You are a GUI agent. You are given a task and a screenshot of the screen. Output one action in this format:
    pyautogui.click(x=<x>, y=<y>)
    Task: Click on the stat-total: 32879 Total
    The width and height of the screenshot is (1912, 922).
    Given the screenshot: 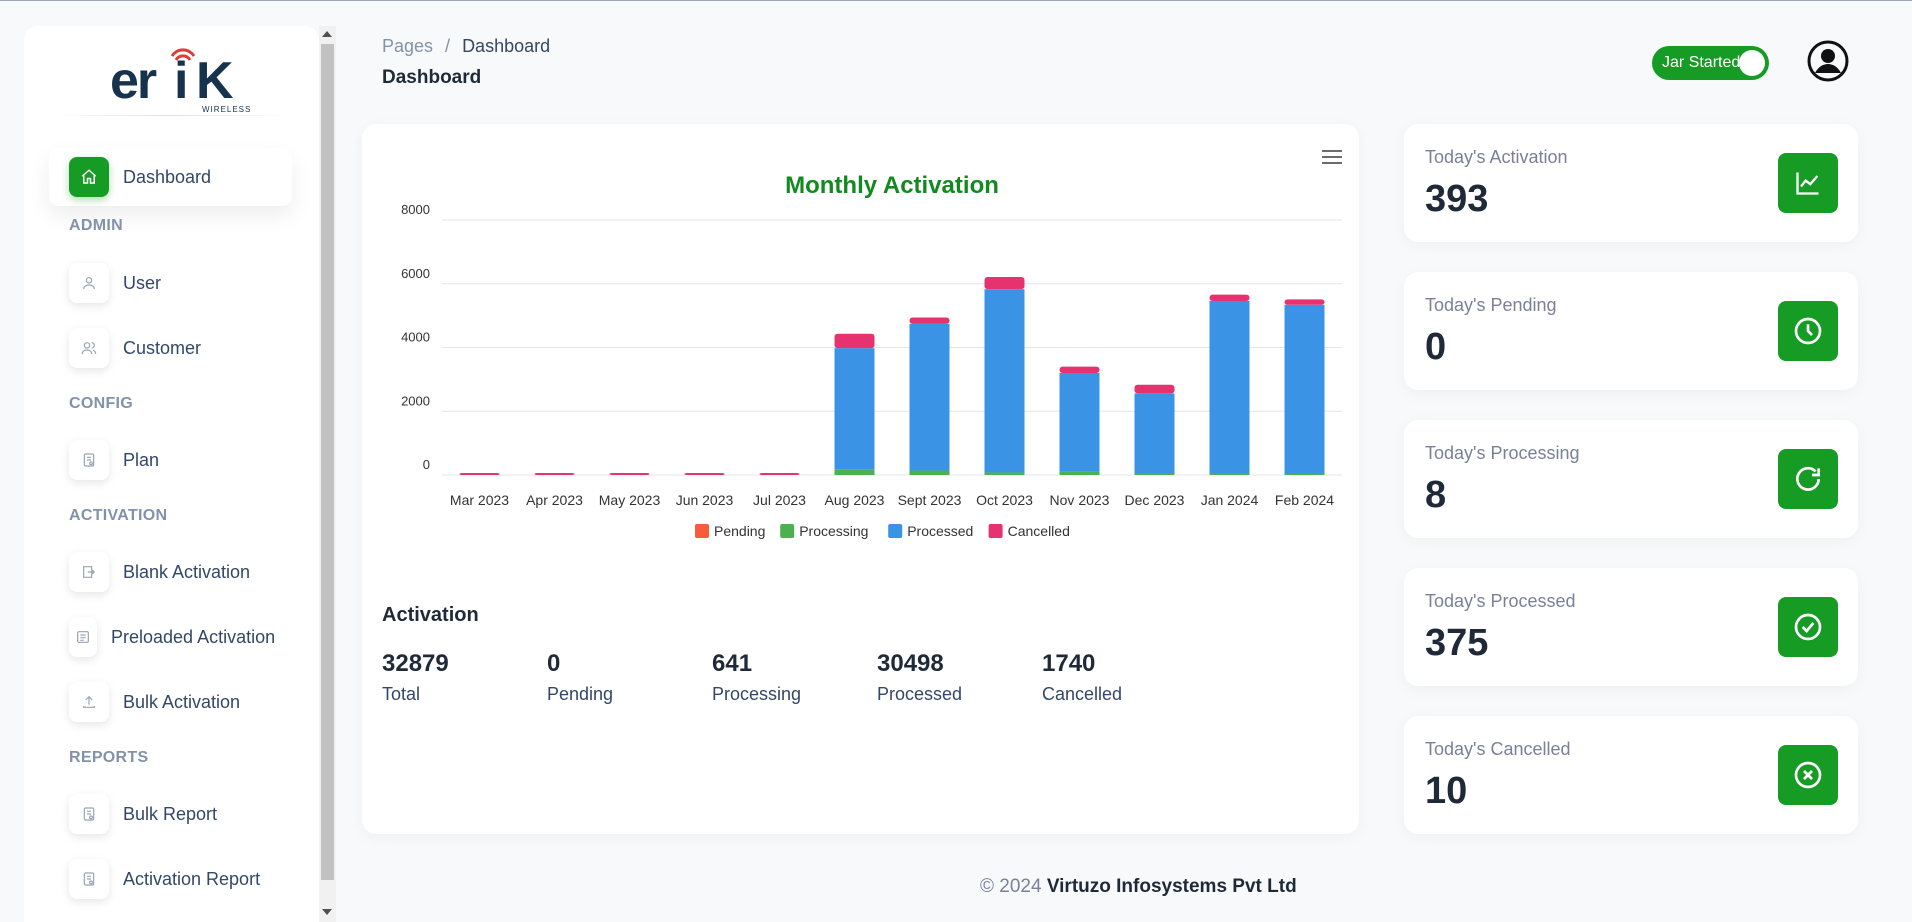 What is the action you would take?
    pyautogui.click(x=415, y=677)
    